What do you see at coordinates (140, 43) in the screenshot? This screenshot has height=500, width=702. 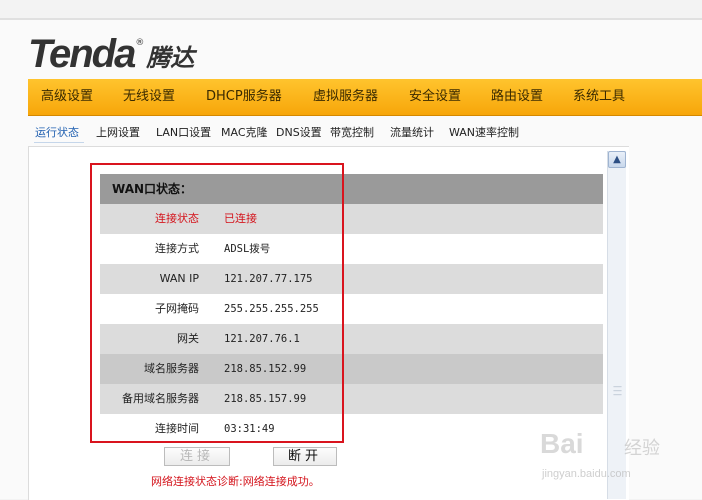 I see `logo-registered-mark: ®` at bounding box center [140, 43].